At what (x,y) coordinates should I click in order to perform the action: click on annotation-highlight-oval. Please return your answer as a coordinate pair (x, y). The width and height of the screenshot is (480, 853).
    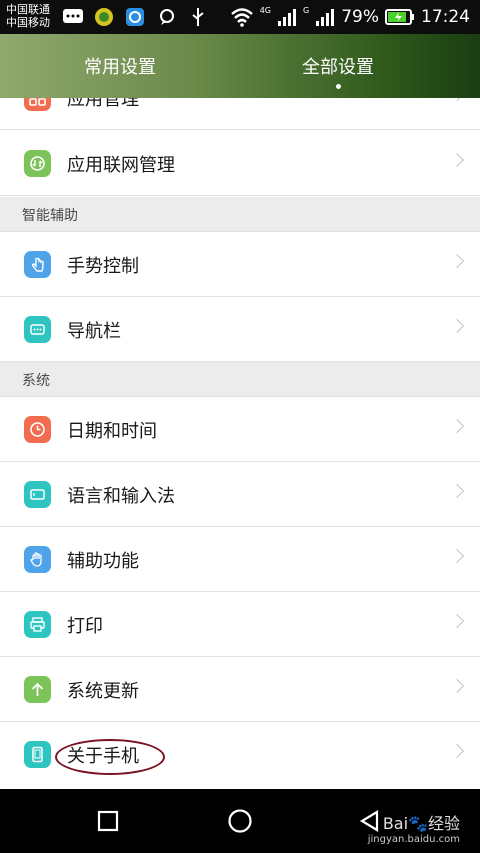
    Looking at the image, I should click on (110, 757).